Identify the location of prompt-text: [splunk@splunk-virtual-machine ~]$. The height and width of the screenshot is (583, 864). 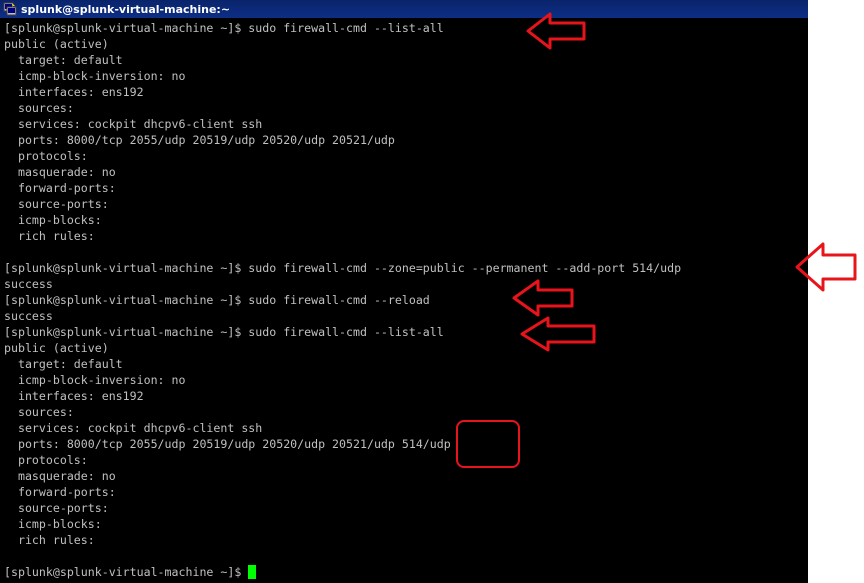
(126, 572).